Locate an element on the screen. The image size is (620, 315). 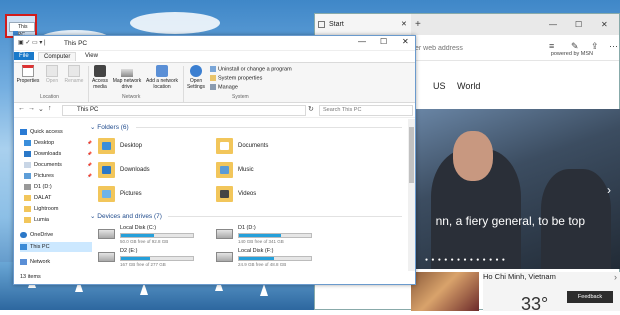
desktop-icon is located at coordinates (27, 142).